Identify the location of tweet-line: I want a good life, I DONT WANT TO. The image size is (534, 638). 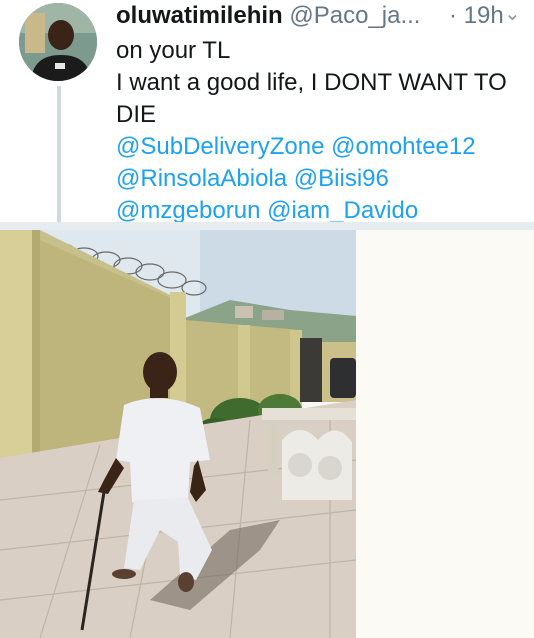
(311, 82).